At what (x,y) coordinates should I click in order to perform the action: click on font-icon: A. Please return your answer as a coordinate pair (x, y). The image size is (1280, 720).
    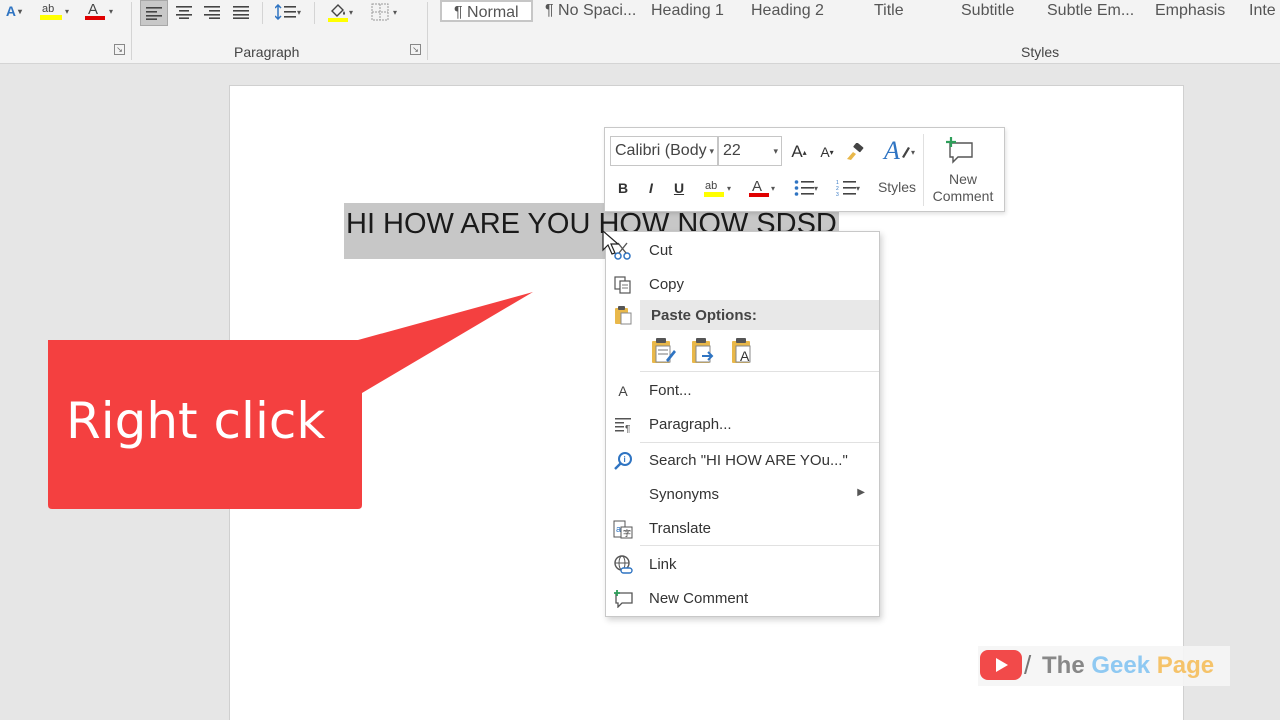
    Looking at the image, I should click on (623, 391).